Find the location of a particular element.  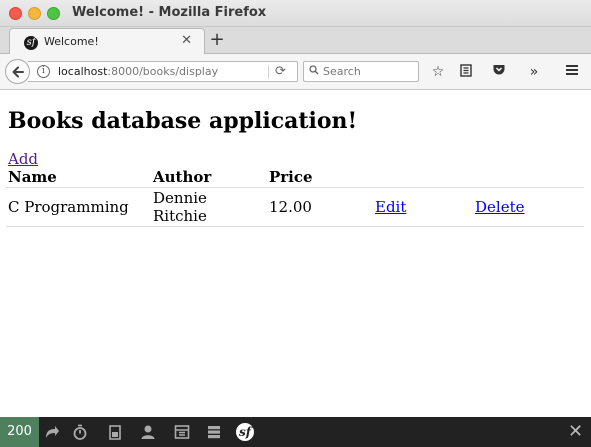

debug-toolbar-close-icon: ✕ is located at coordinates (575, 432).